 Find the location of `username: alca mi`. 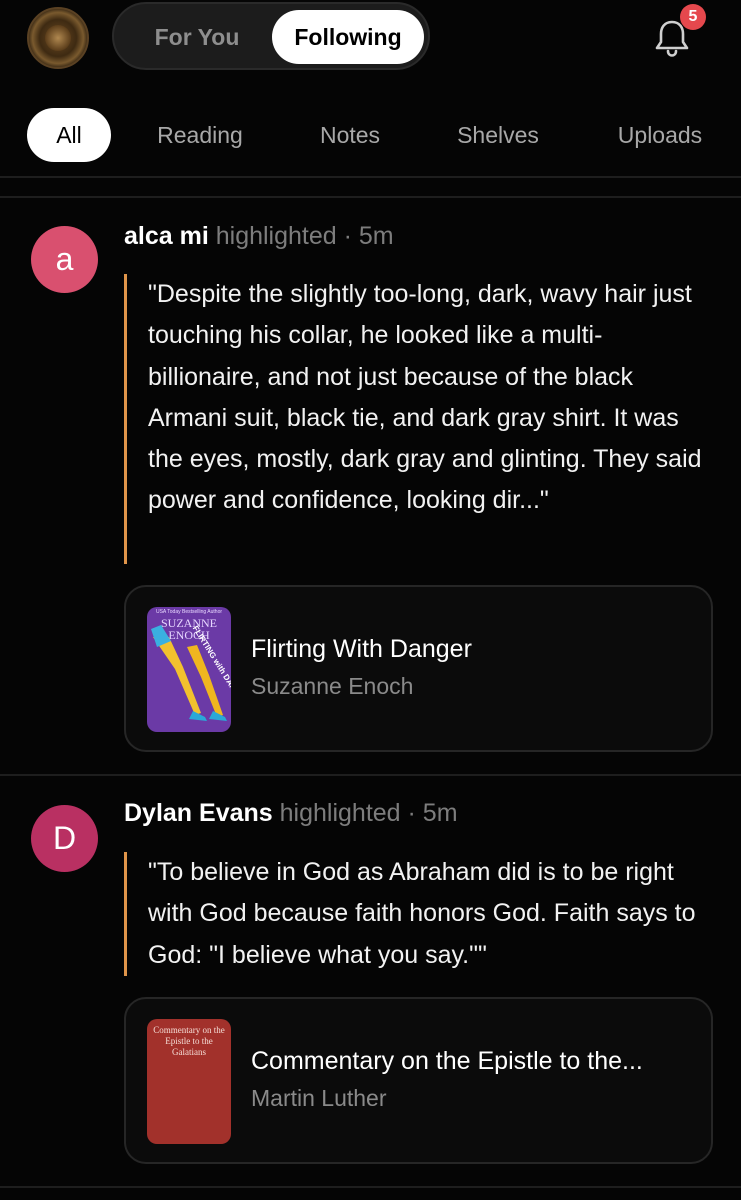

username: alca mi is located at coordinates (166, 236).